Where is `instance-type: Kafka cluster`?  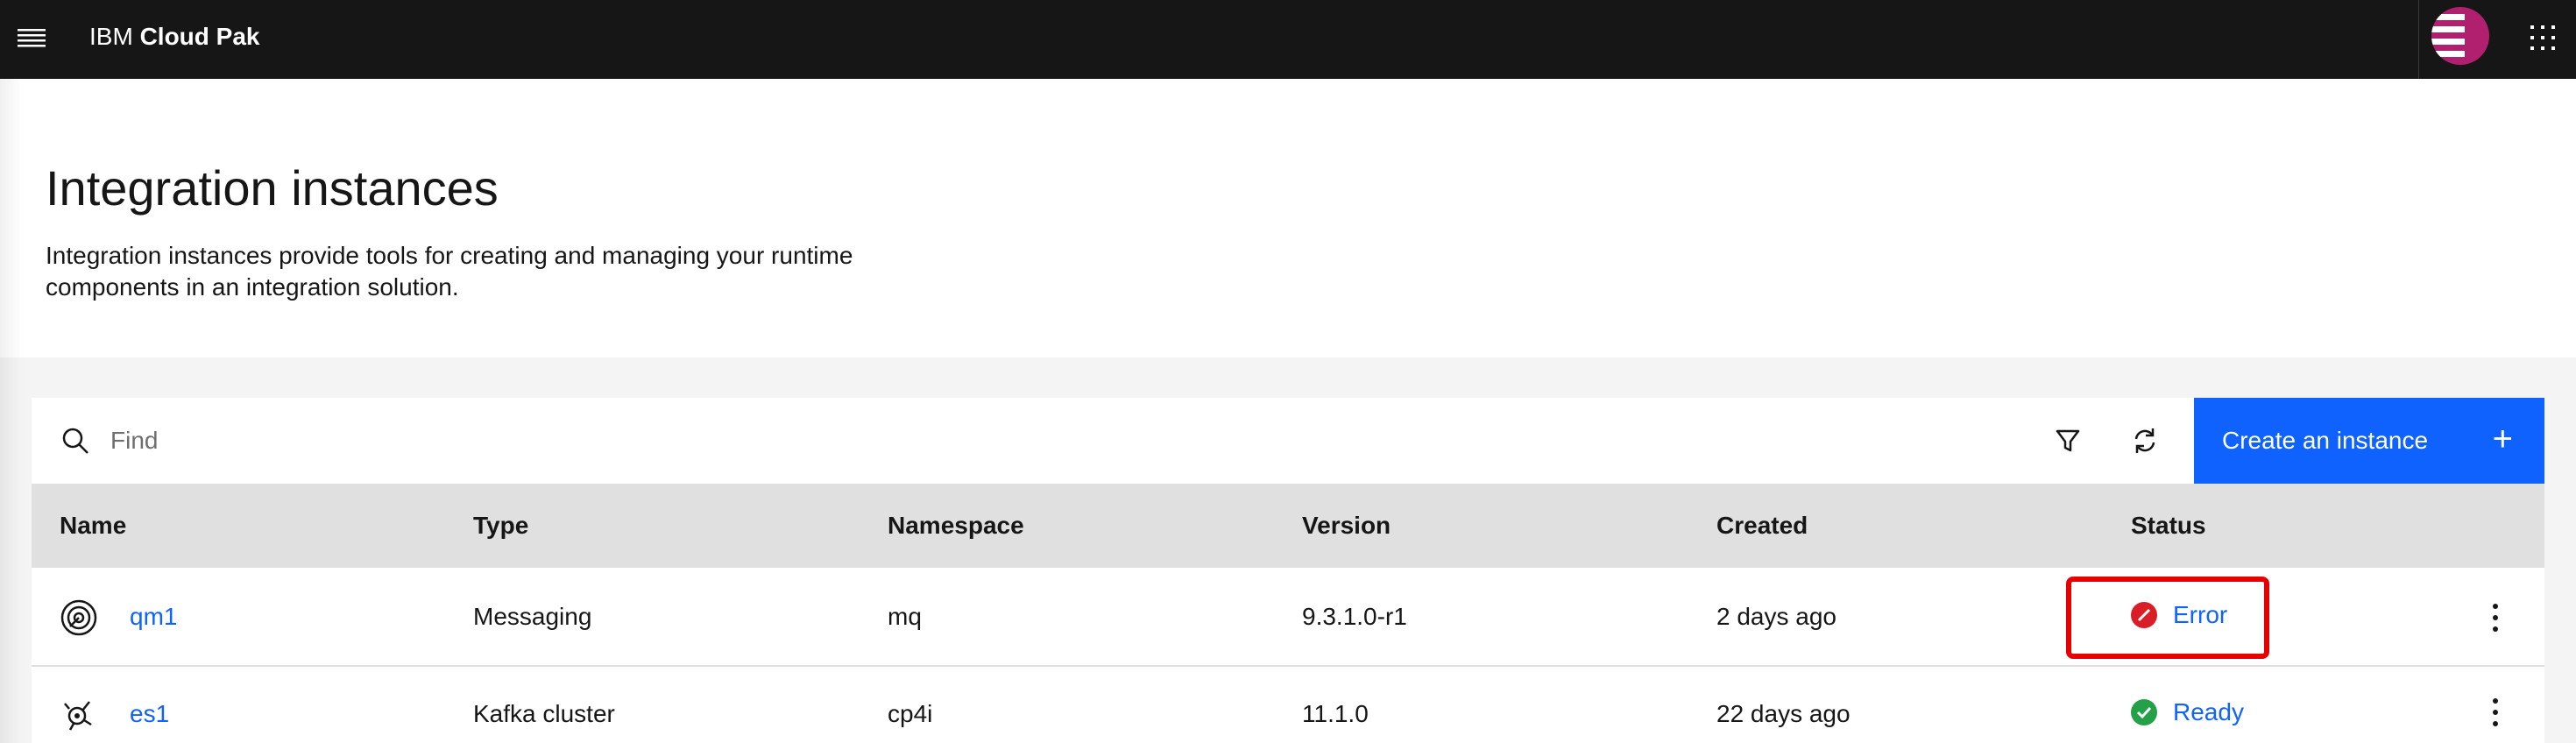
instance-type: Kafka cluster is located at coordinates (544, 713).